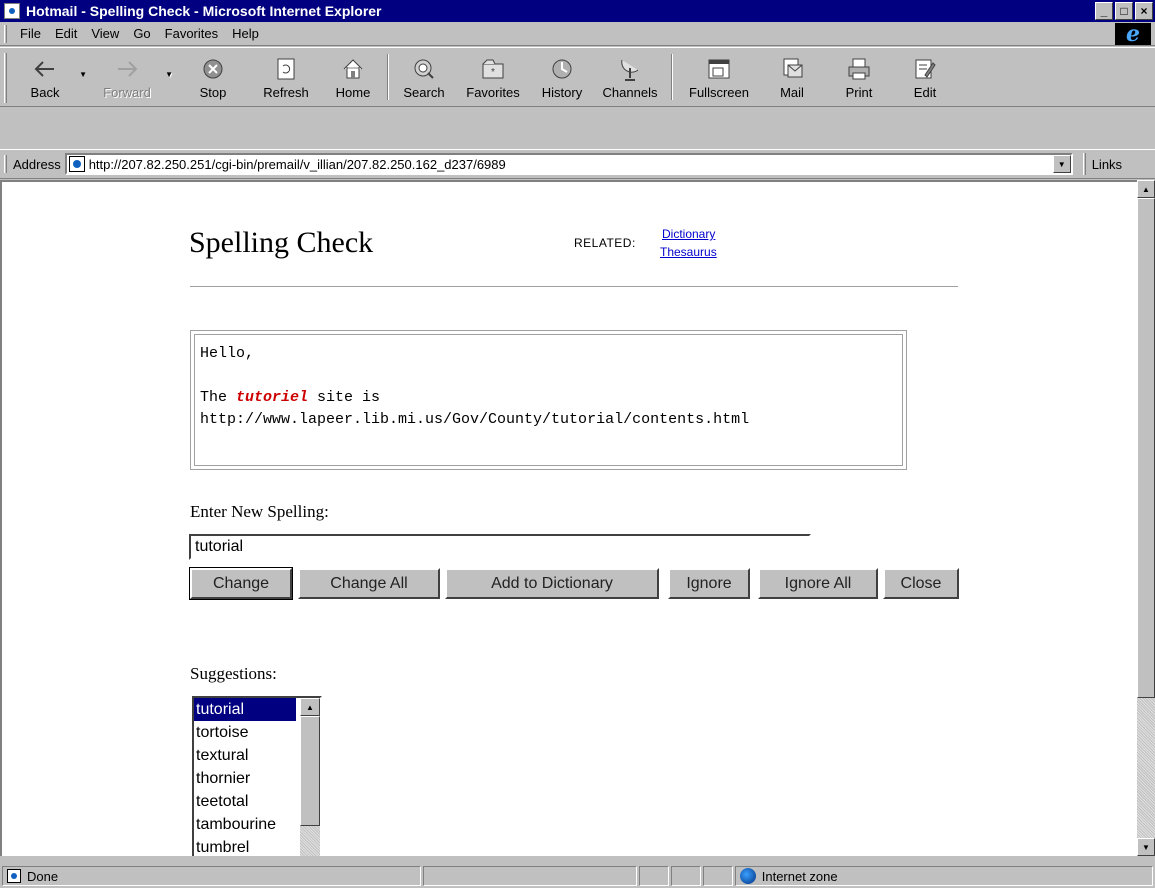  I want to click on search-label: Search, so click(424, 92).